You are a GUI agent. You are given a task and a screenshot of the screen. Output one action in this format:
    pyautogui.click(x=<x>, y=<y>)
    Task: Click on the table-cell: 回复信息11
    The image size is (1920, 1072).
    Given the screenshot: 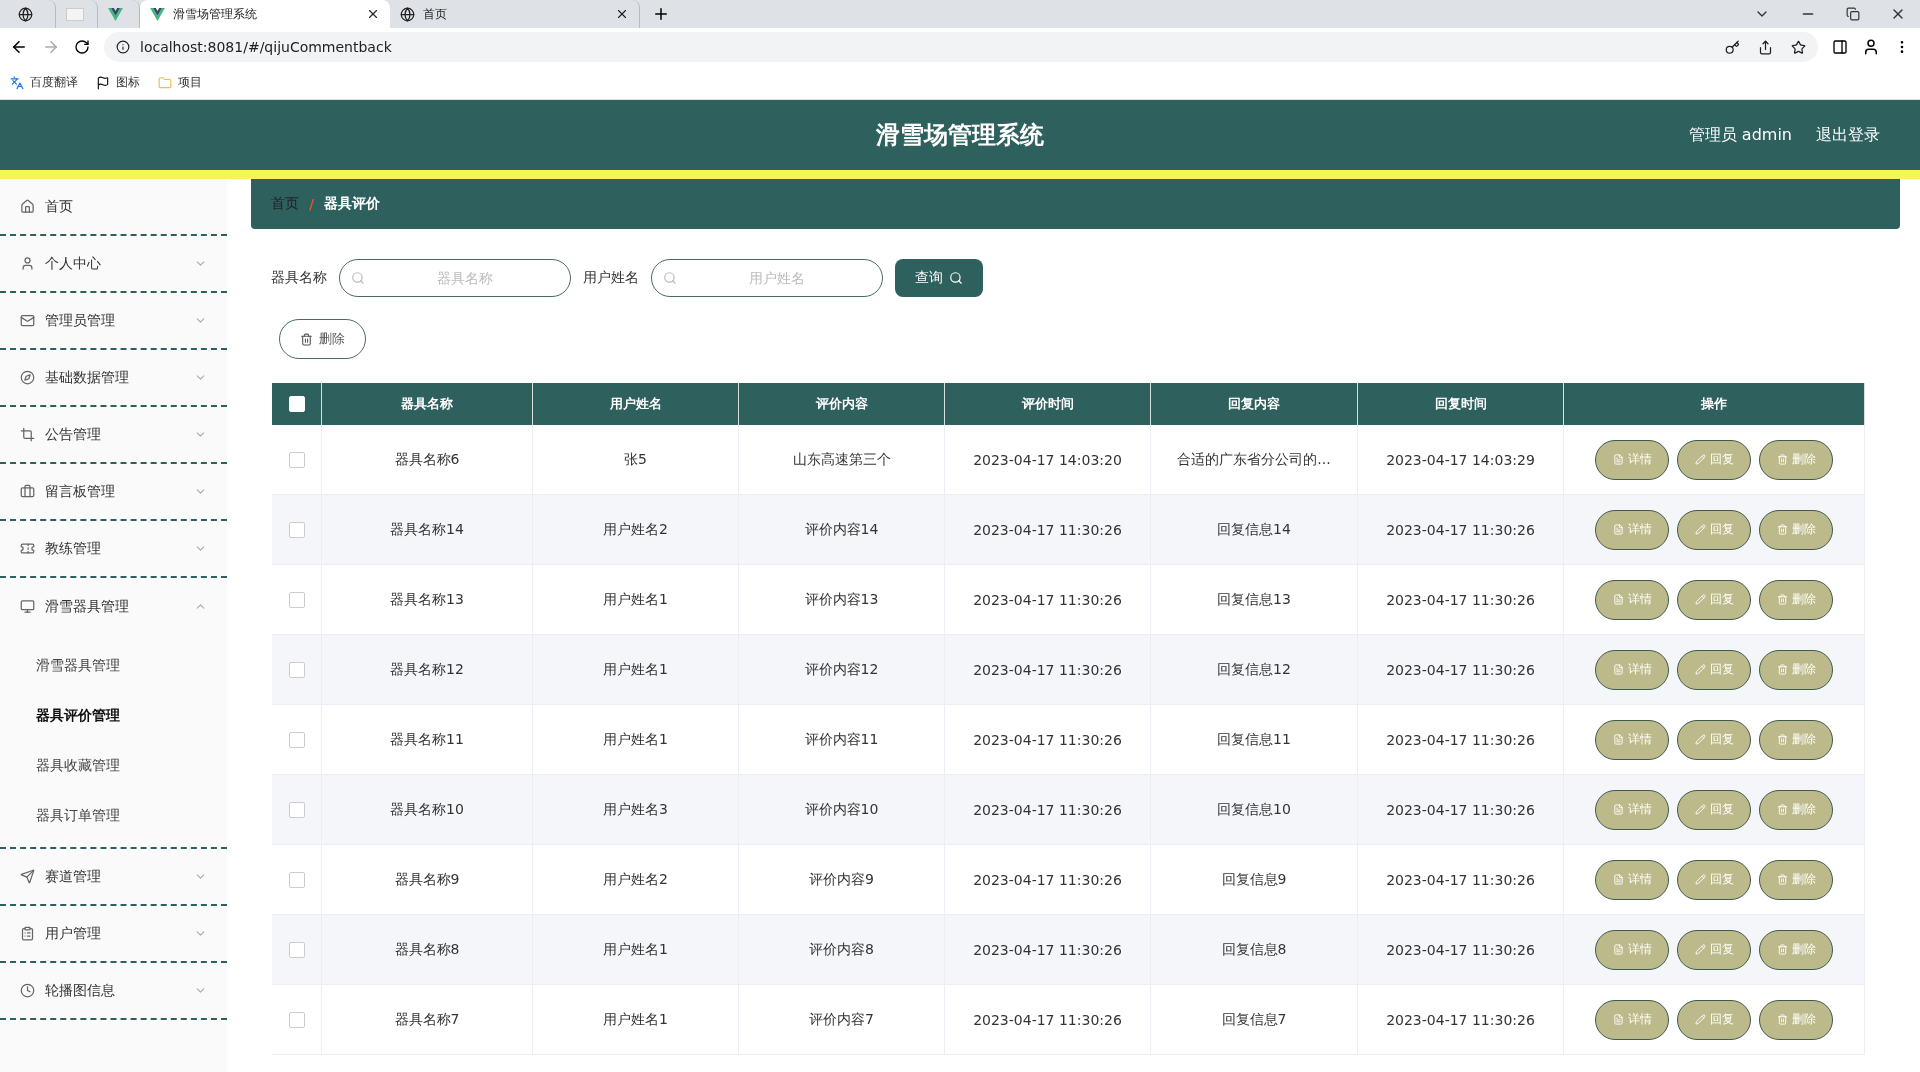 What is the action you would take?
    pyautogui.click(x=1254, y=740)
    